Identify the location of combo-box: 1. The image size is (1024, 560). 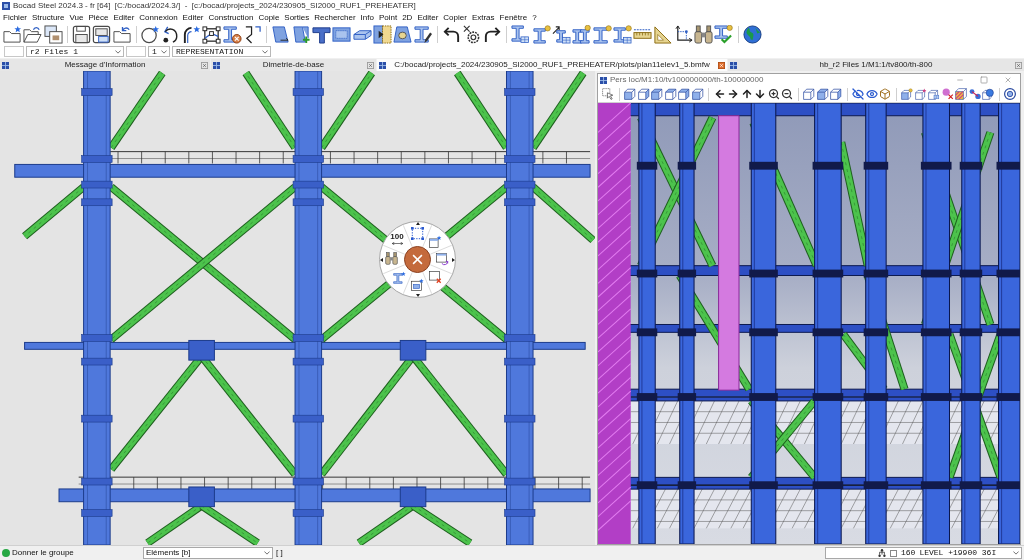
(159, 51).